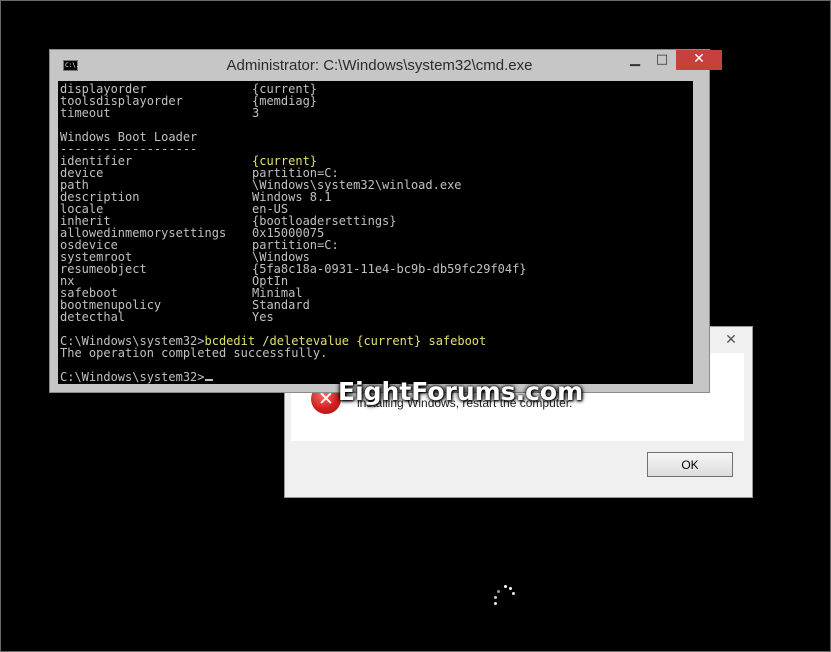 This screenshot has width=831, height=652. I want to click on ok-button: OK, so click(690, 464).